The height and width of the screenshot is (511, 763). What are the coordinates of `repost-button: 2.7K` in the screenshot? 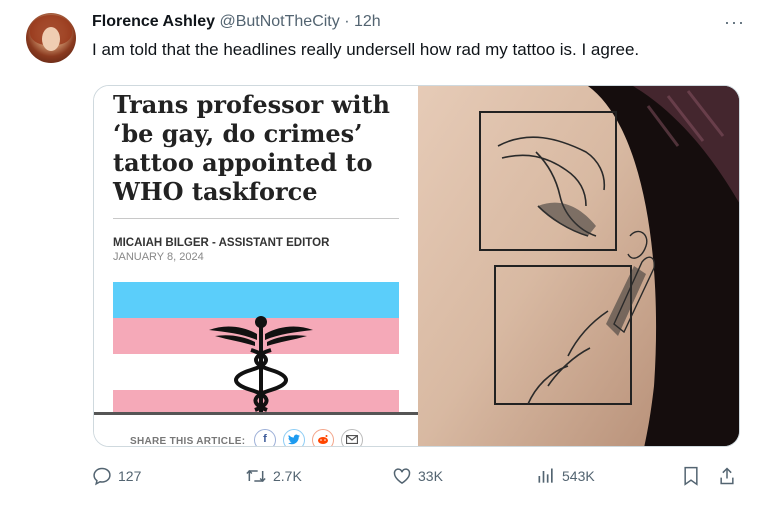 It's located at (273, 476).